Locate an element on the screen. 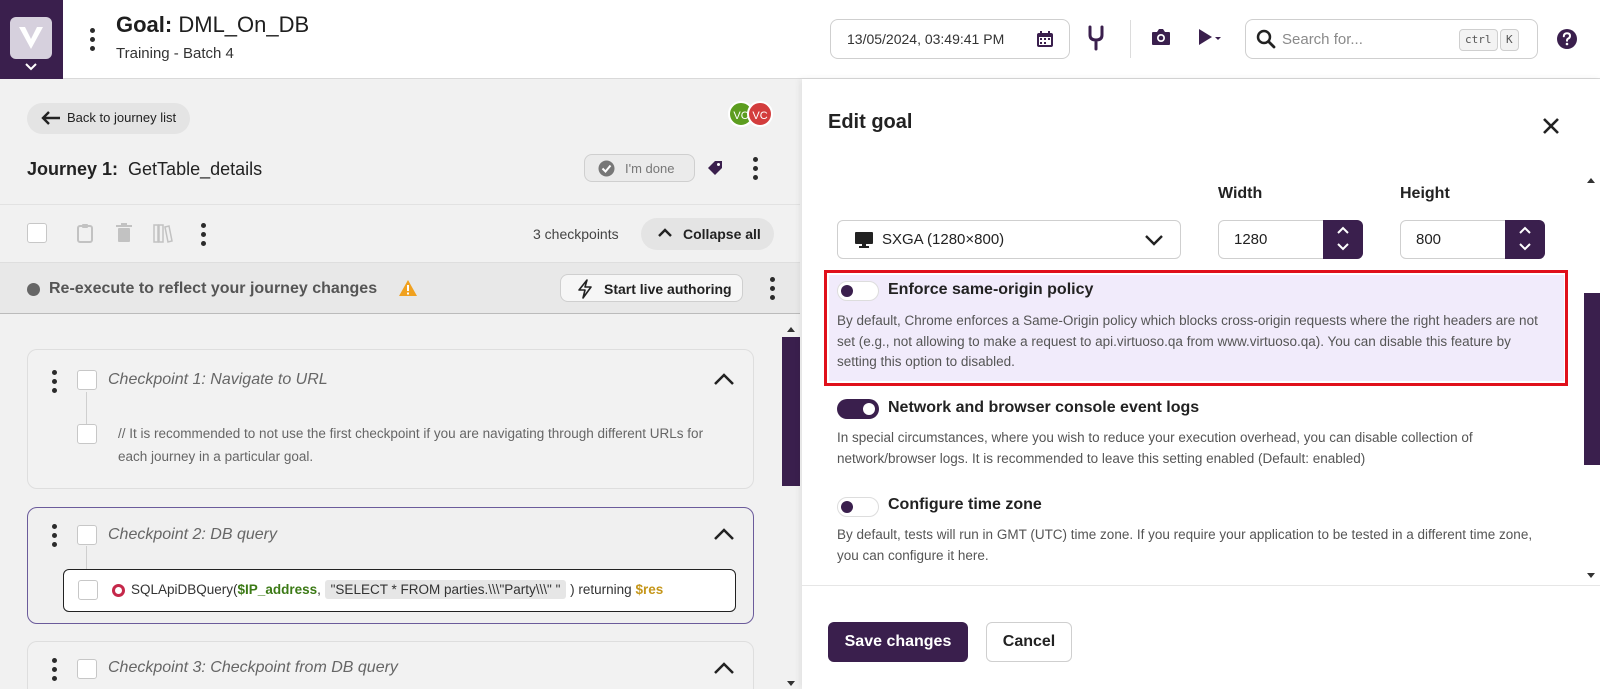 The height and width of the screenshot is (689, 1600). branch-icon is located at coordinates (1096, 38).